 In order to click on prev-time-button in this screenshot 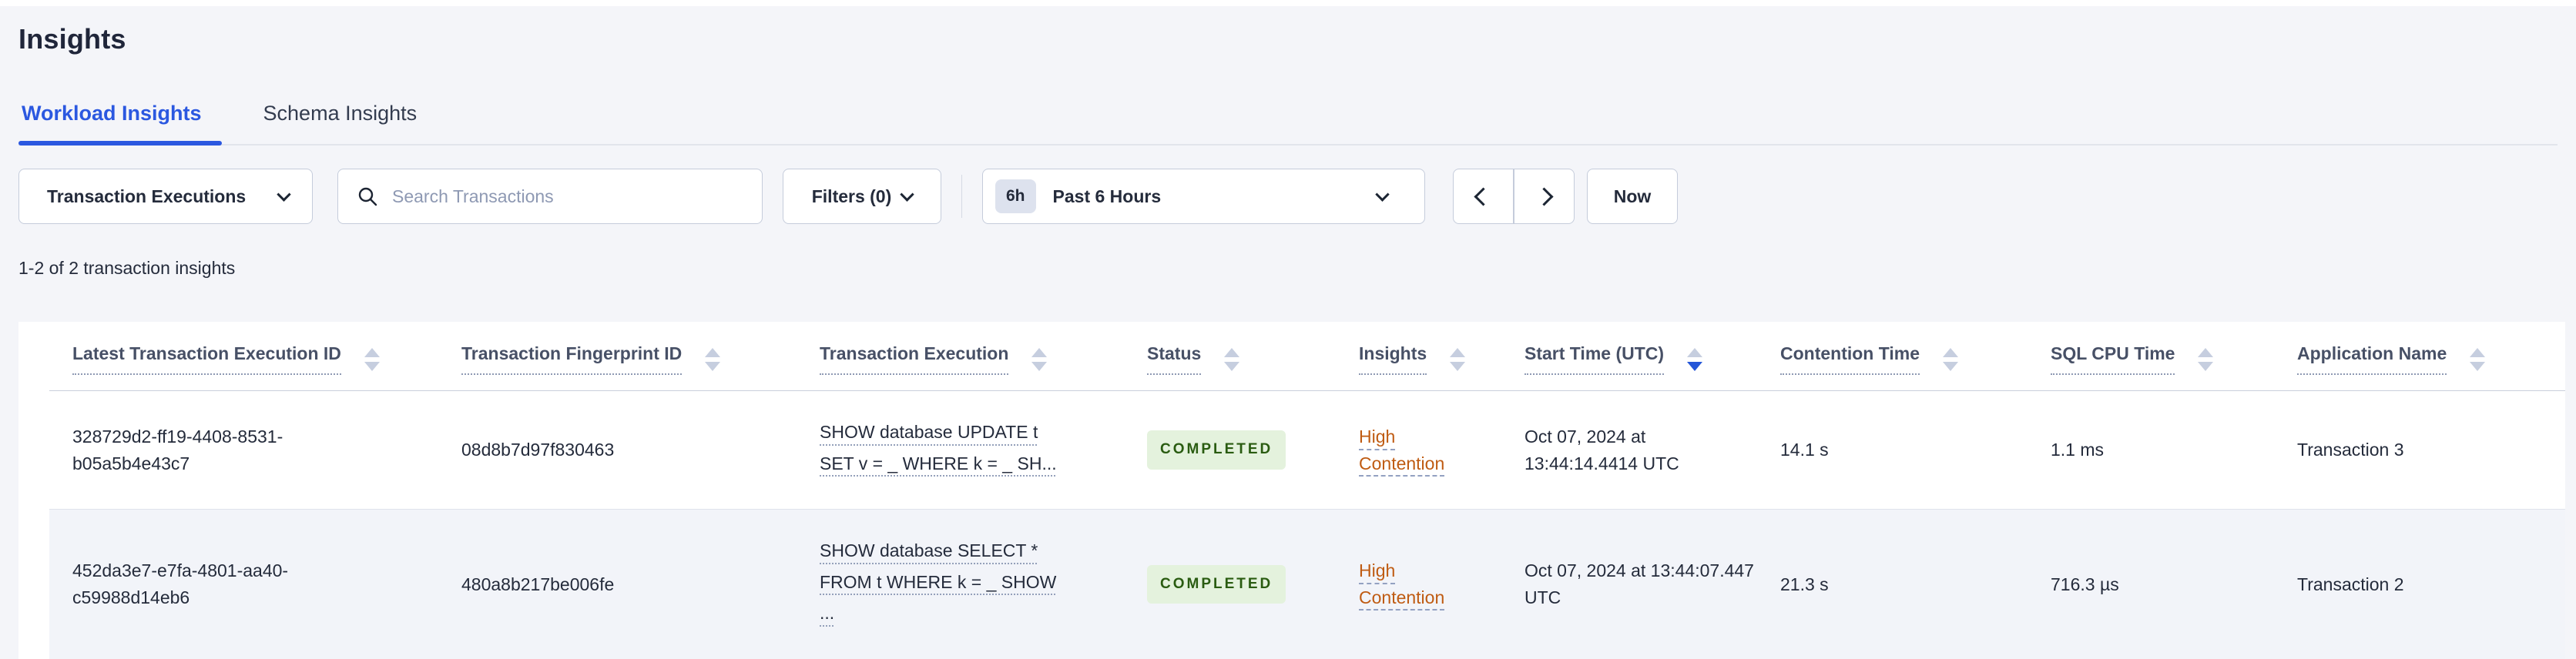, I will do `click(1483, 196)`.